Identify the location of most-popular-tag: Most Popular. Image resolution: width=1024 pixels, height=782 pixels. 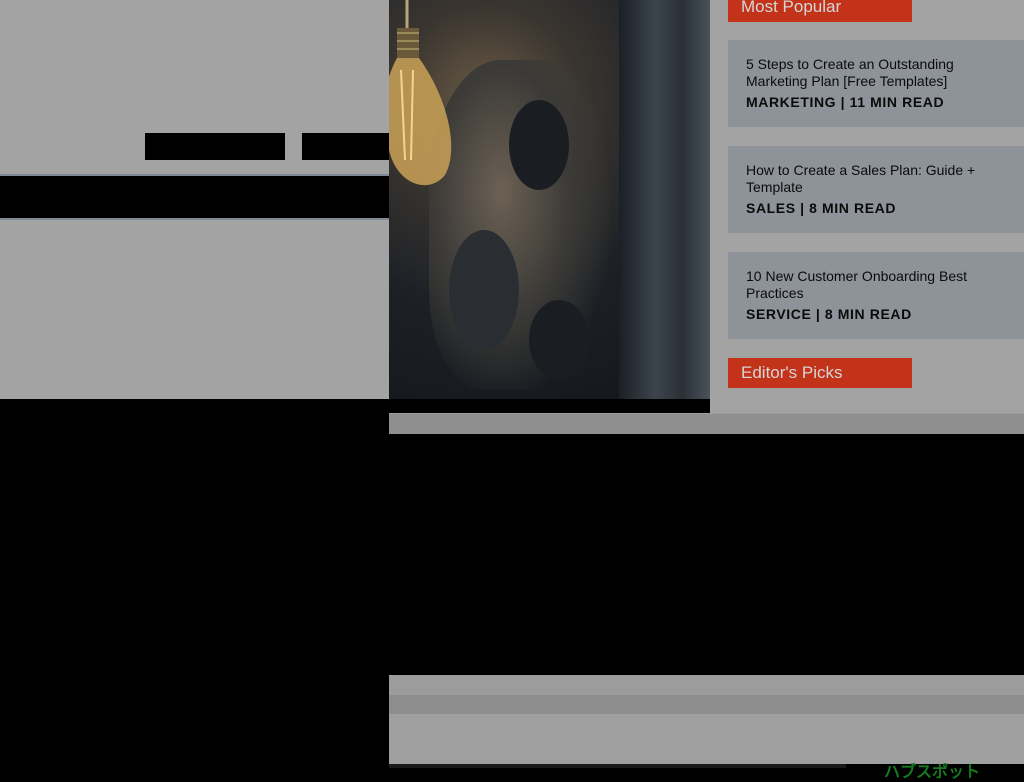
(820, 11).